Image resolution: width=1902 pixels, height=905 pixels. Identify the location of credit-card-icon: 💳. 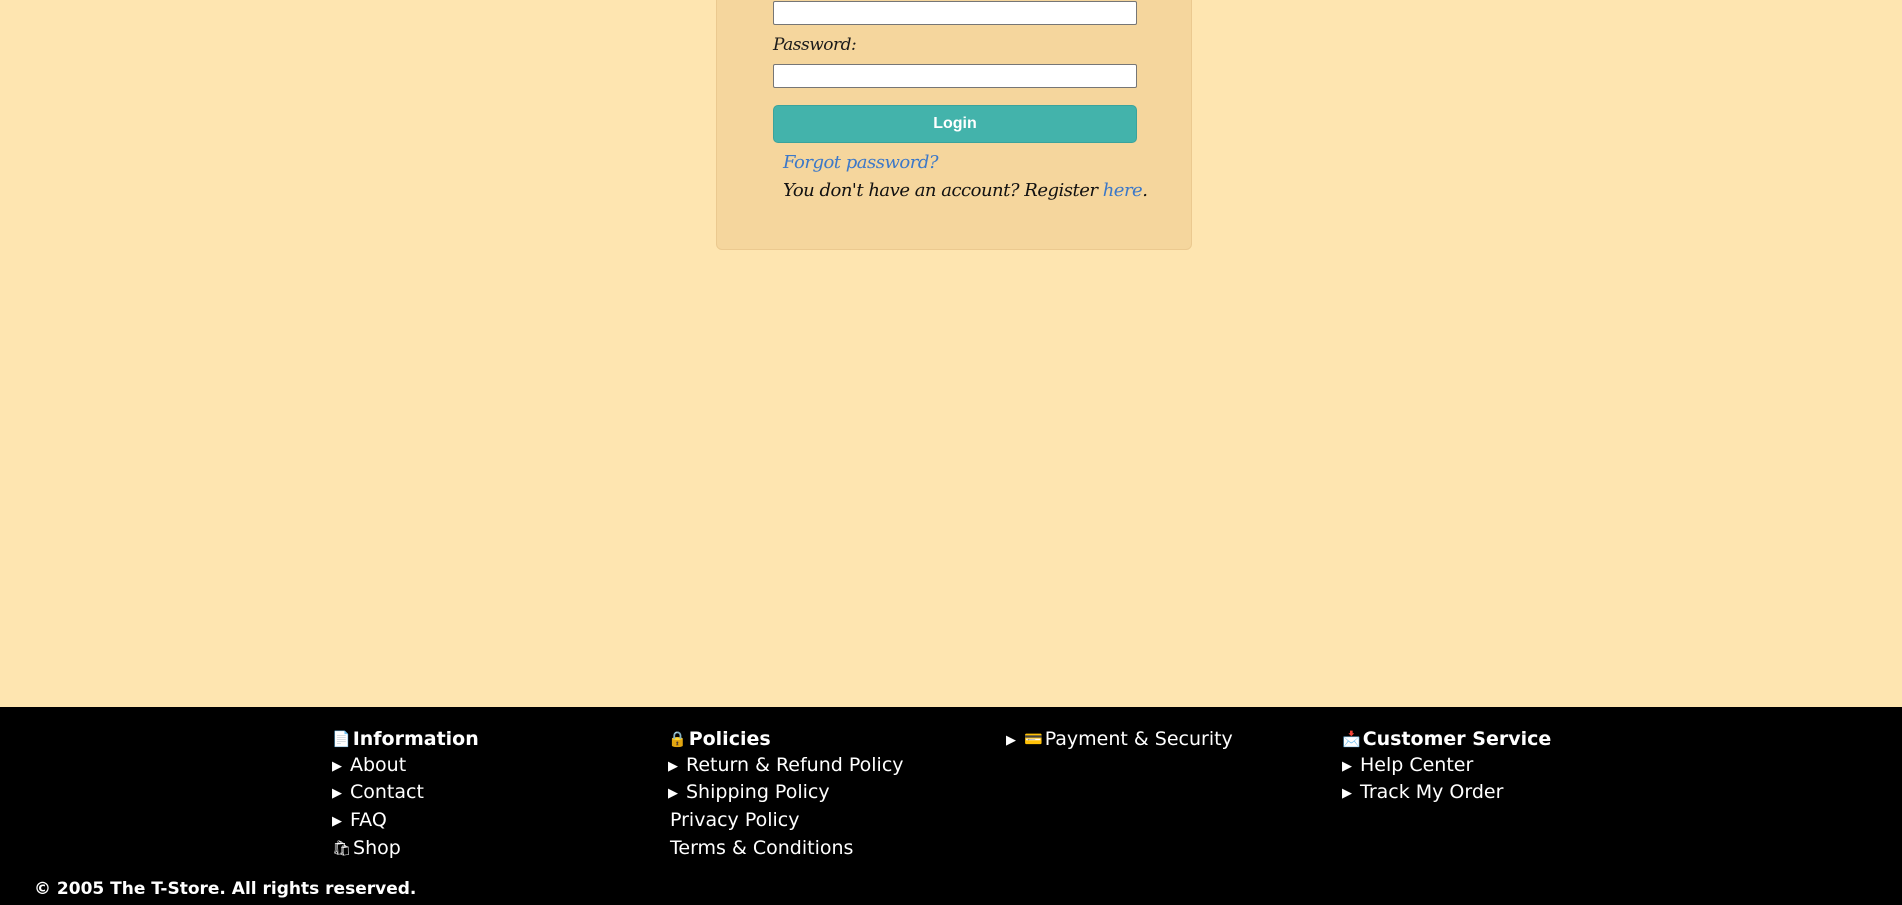
(1033, 739).